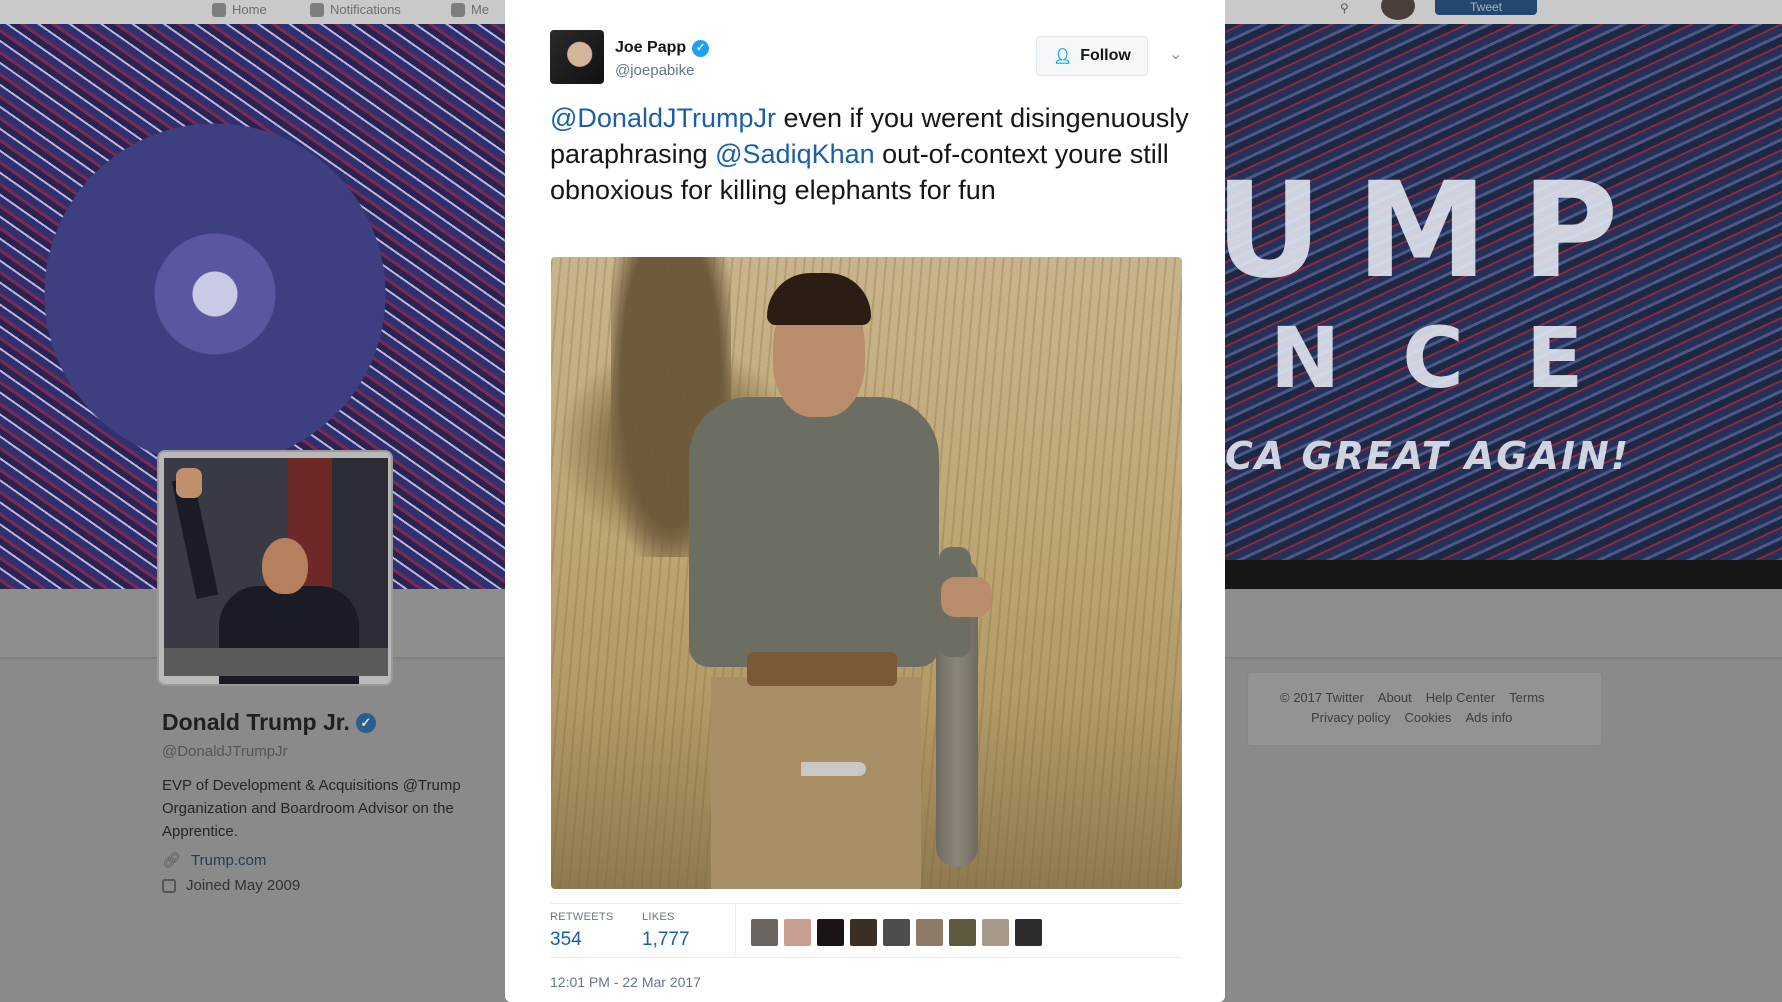 The height and width of the screenshot is (1002, 1782). What do you see at coordinates (243, 885) in the screenshot?
I see `profile-joined-label: Joined May 2009` at bounding box center [243, 885].